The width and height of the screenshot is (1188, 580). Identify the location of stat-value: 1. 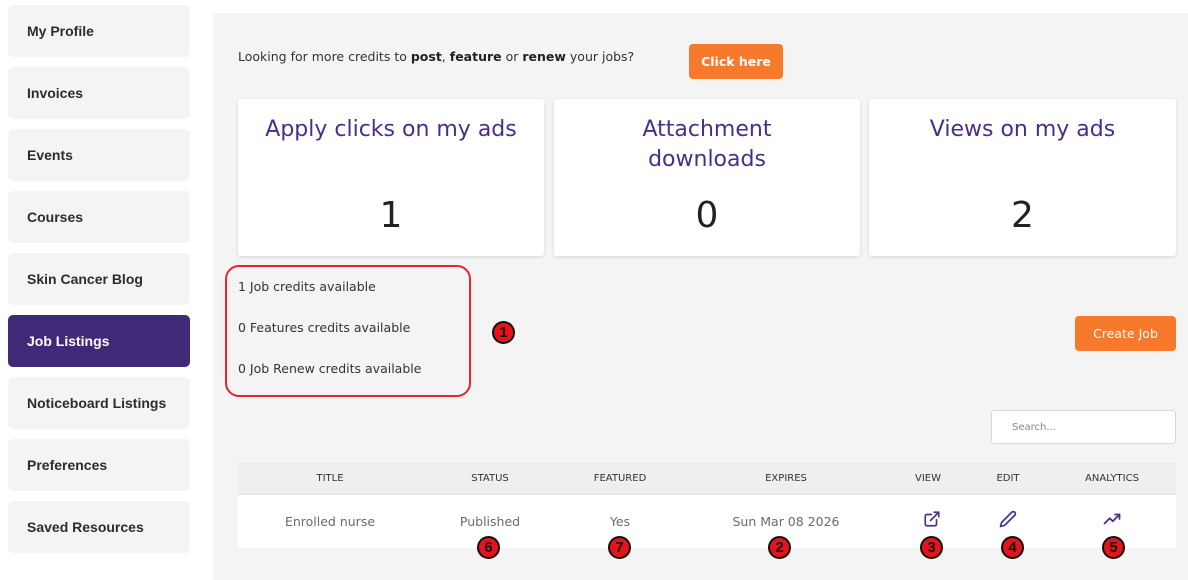
(391, 215).